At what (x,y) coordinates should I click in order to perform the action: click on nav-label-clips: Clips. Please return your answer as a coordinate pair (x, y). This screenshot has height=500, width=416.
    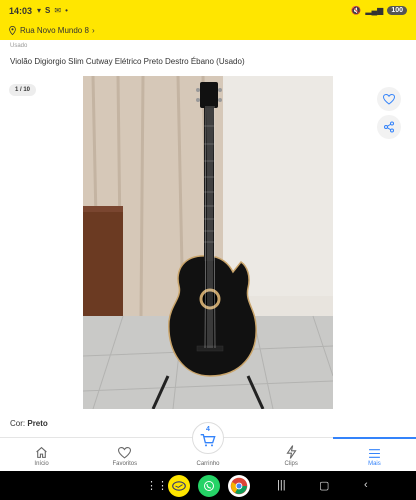
    Looking at the image, I should click on (291, 464).